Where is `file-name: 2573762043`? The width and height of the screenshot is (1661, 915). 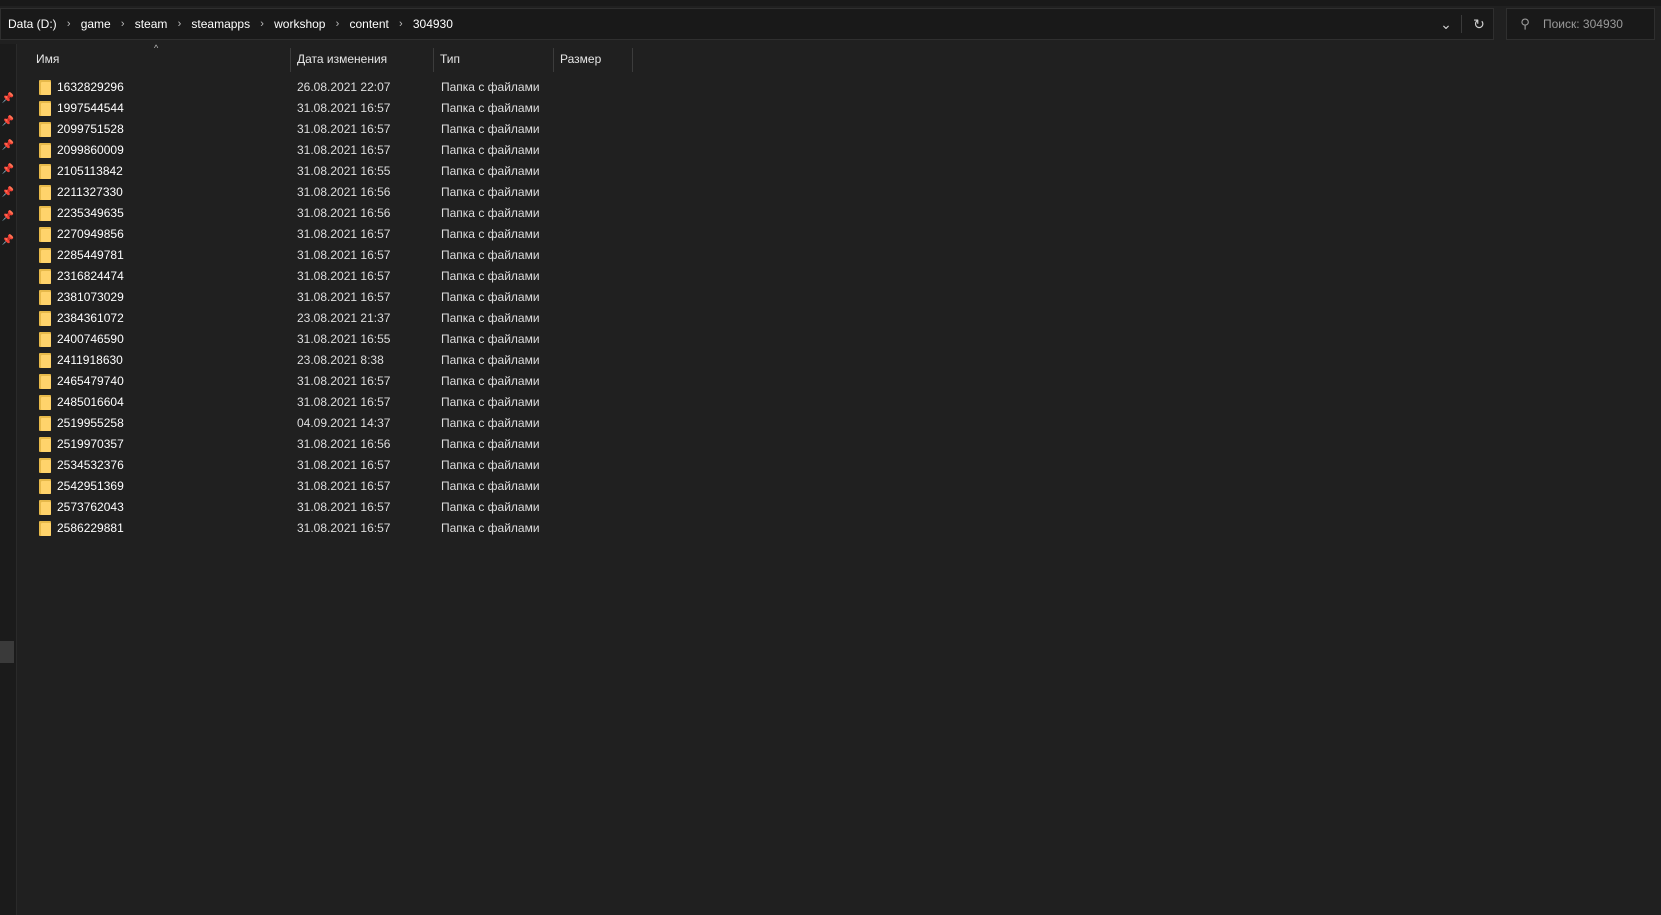 file-name: 2573762043 is located at coordinates (90, 507).